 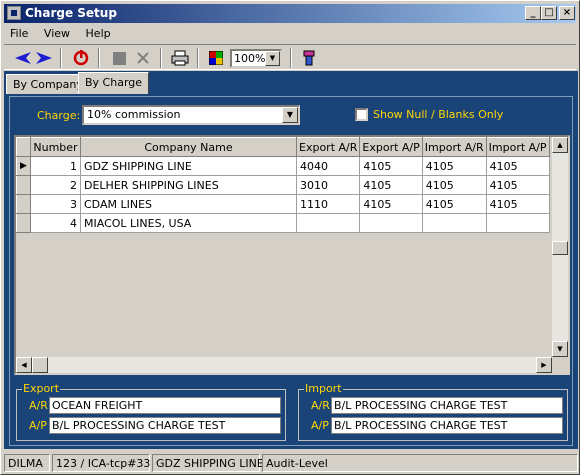 What do you see at coordinates (188, 147) in the screenshot?
I see `column-header-company-name: Company Name` at bounding box center [188, 147].